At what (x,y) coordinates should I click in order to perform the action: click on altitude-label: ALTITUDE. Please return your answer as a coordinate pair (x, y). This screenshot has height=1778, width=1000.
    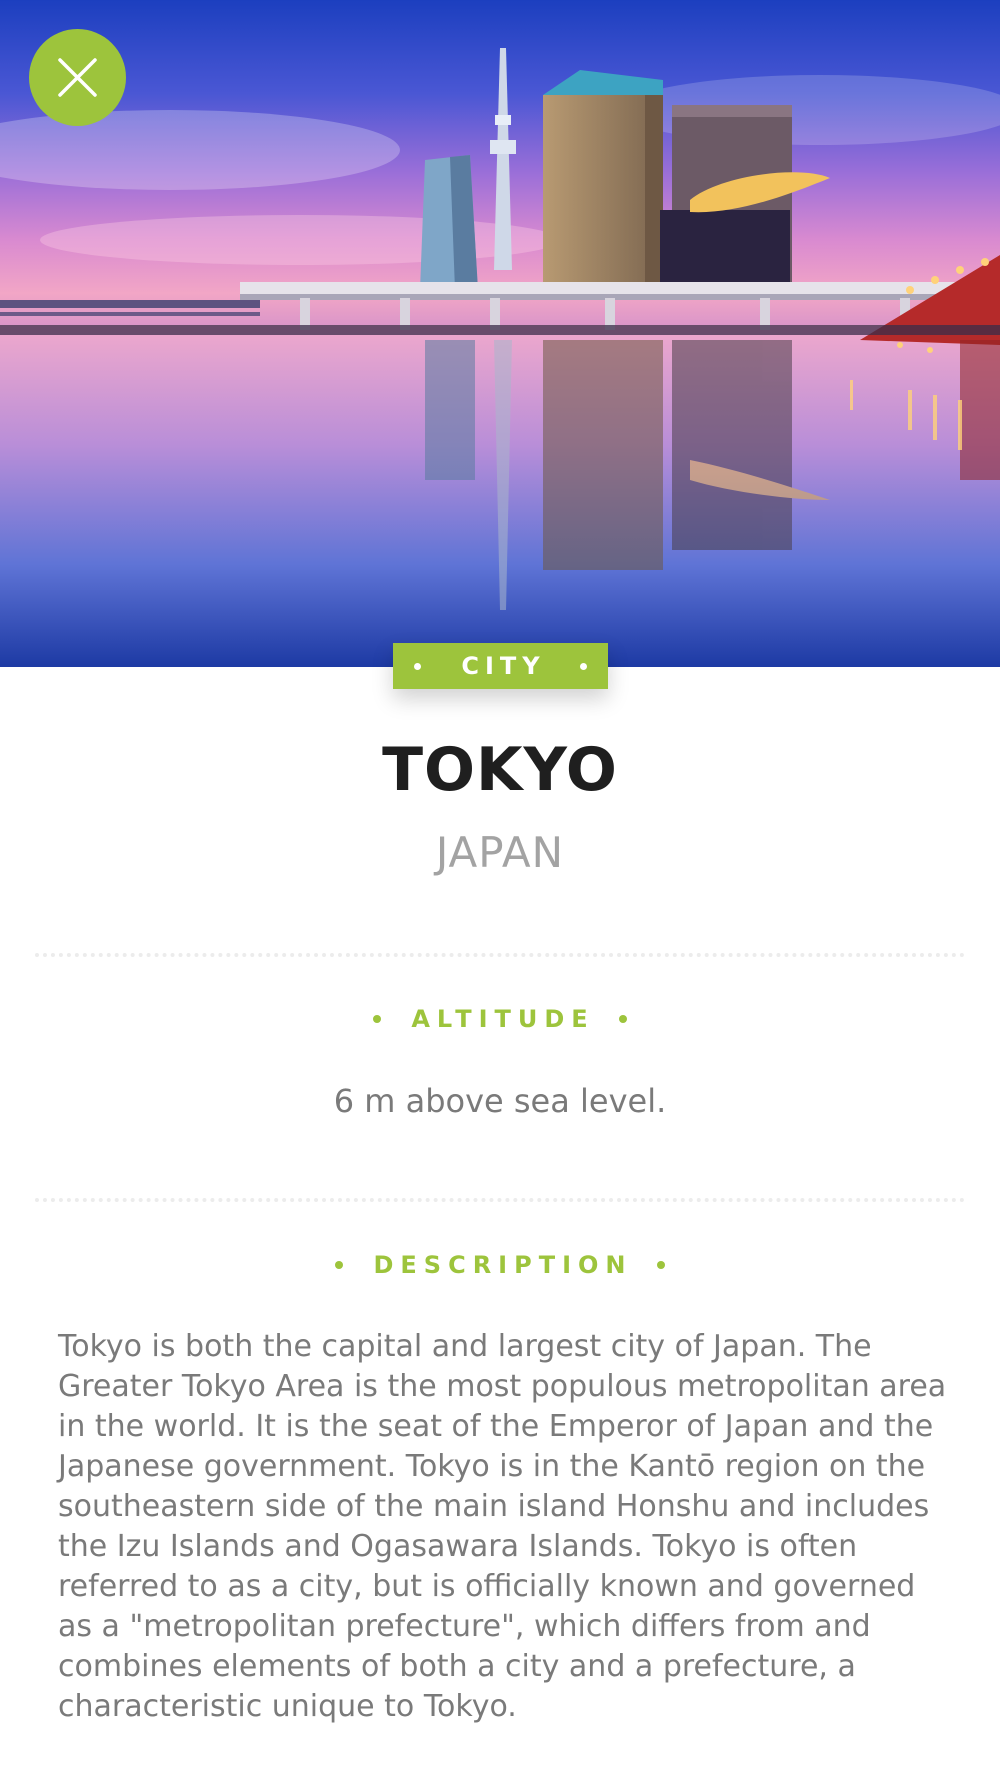
    Looking at the image, I should click on (503, 1019).